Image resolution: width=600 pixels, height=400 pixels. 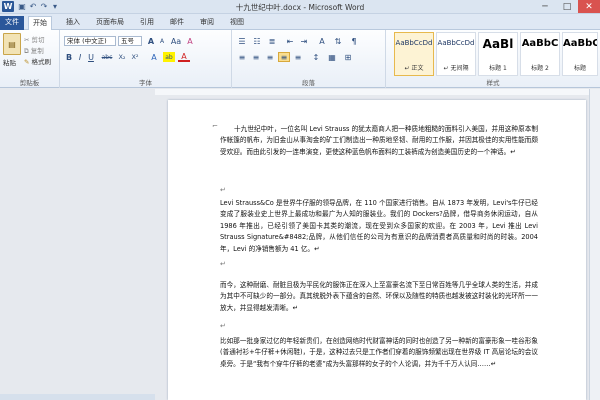 I want to click on justify-icon: ≡, so click(x=284, y=57).